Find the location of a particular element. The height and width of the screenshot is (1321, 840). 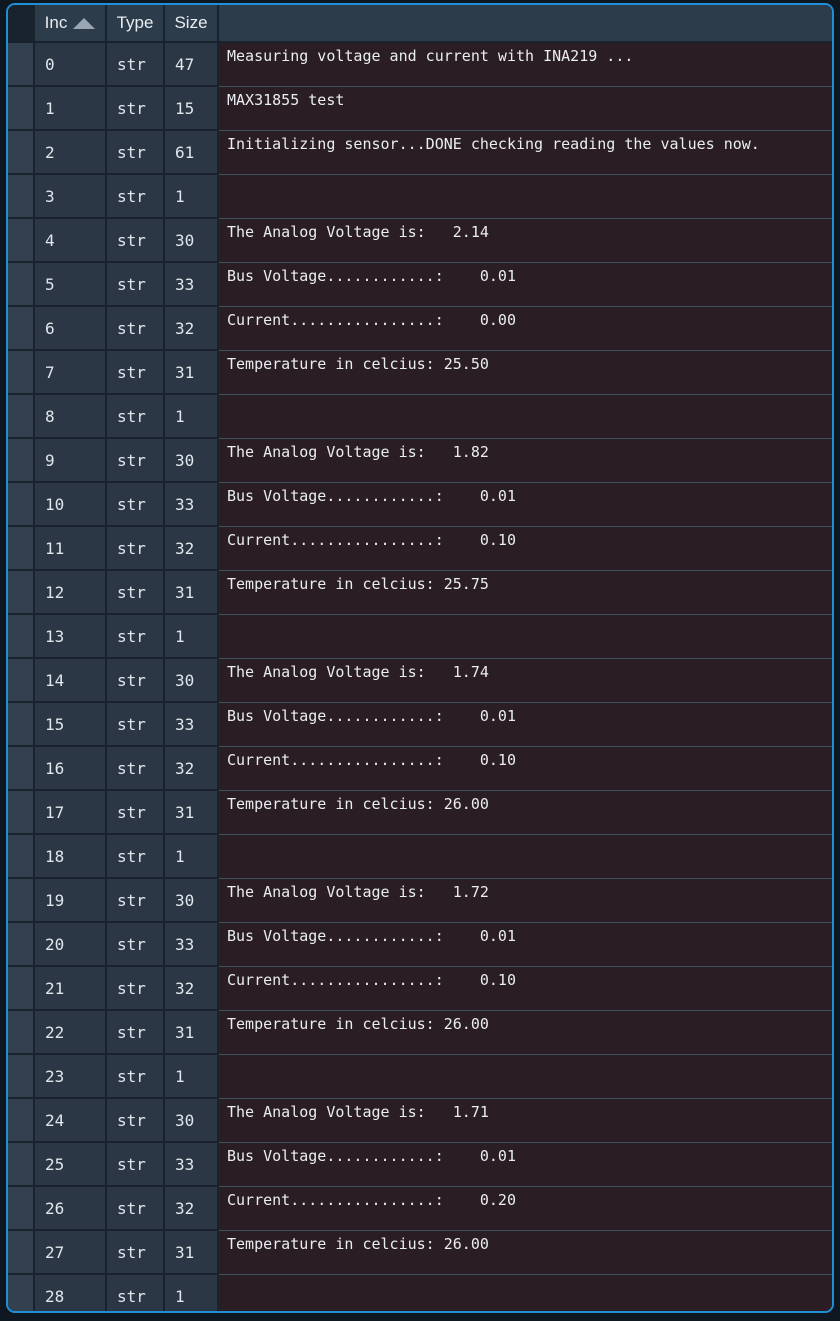

table-row: 19 str 30 The Analog Voltage is: 1.72 is located at coordinates (420, 900).